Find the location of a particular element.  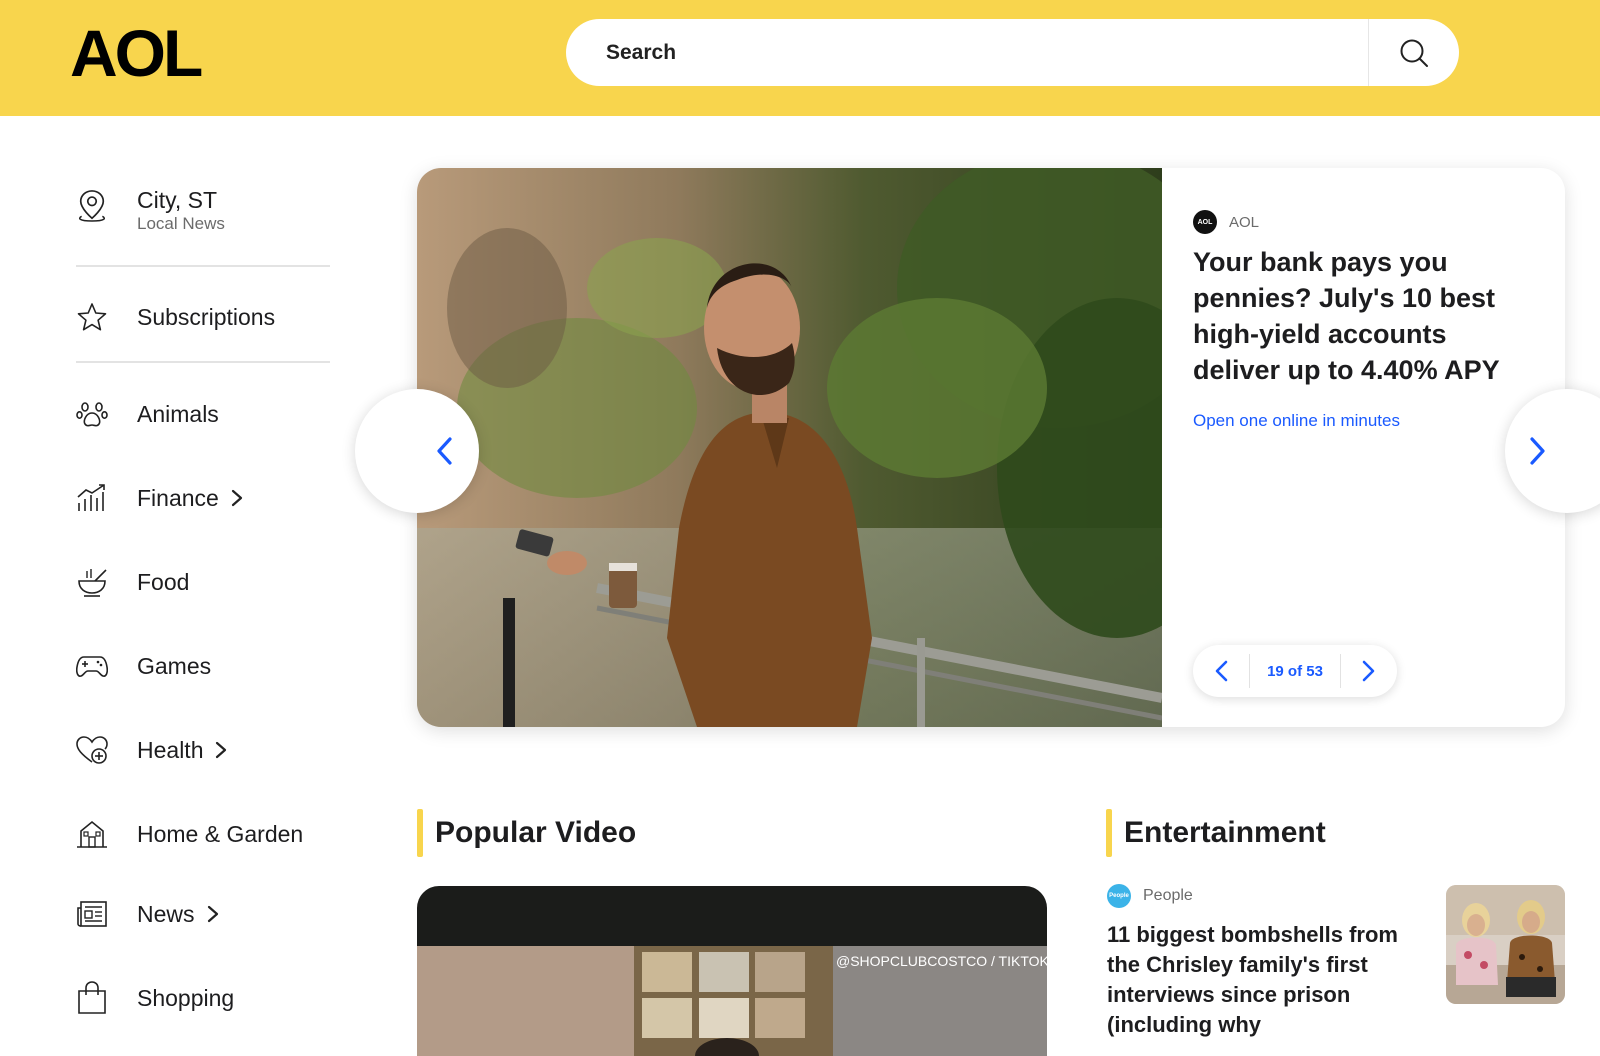

sidebar-item-animals: Animals is located at coordinates (147, 414).